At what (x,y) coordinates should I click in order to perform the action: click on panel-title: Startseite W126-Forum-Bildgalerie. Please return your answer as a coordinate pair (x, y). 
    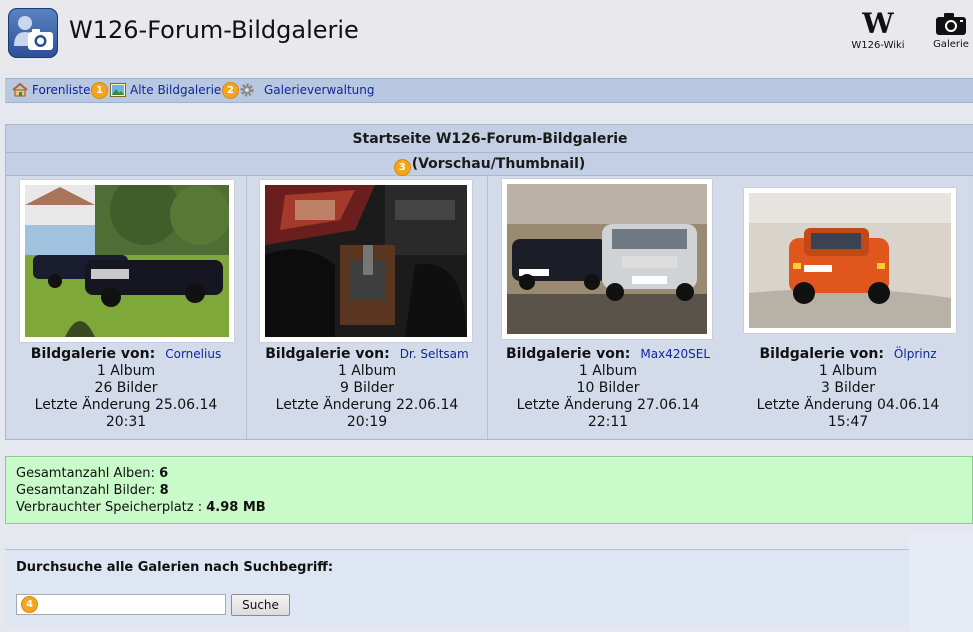
    Looking at the image, I should click on (489, 139).